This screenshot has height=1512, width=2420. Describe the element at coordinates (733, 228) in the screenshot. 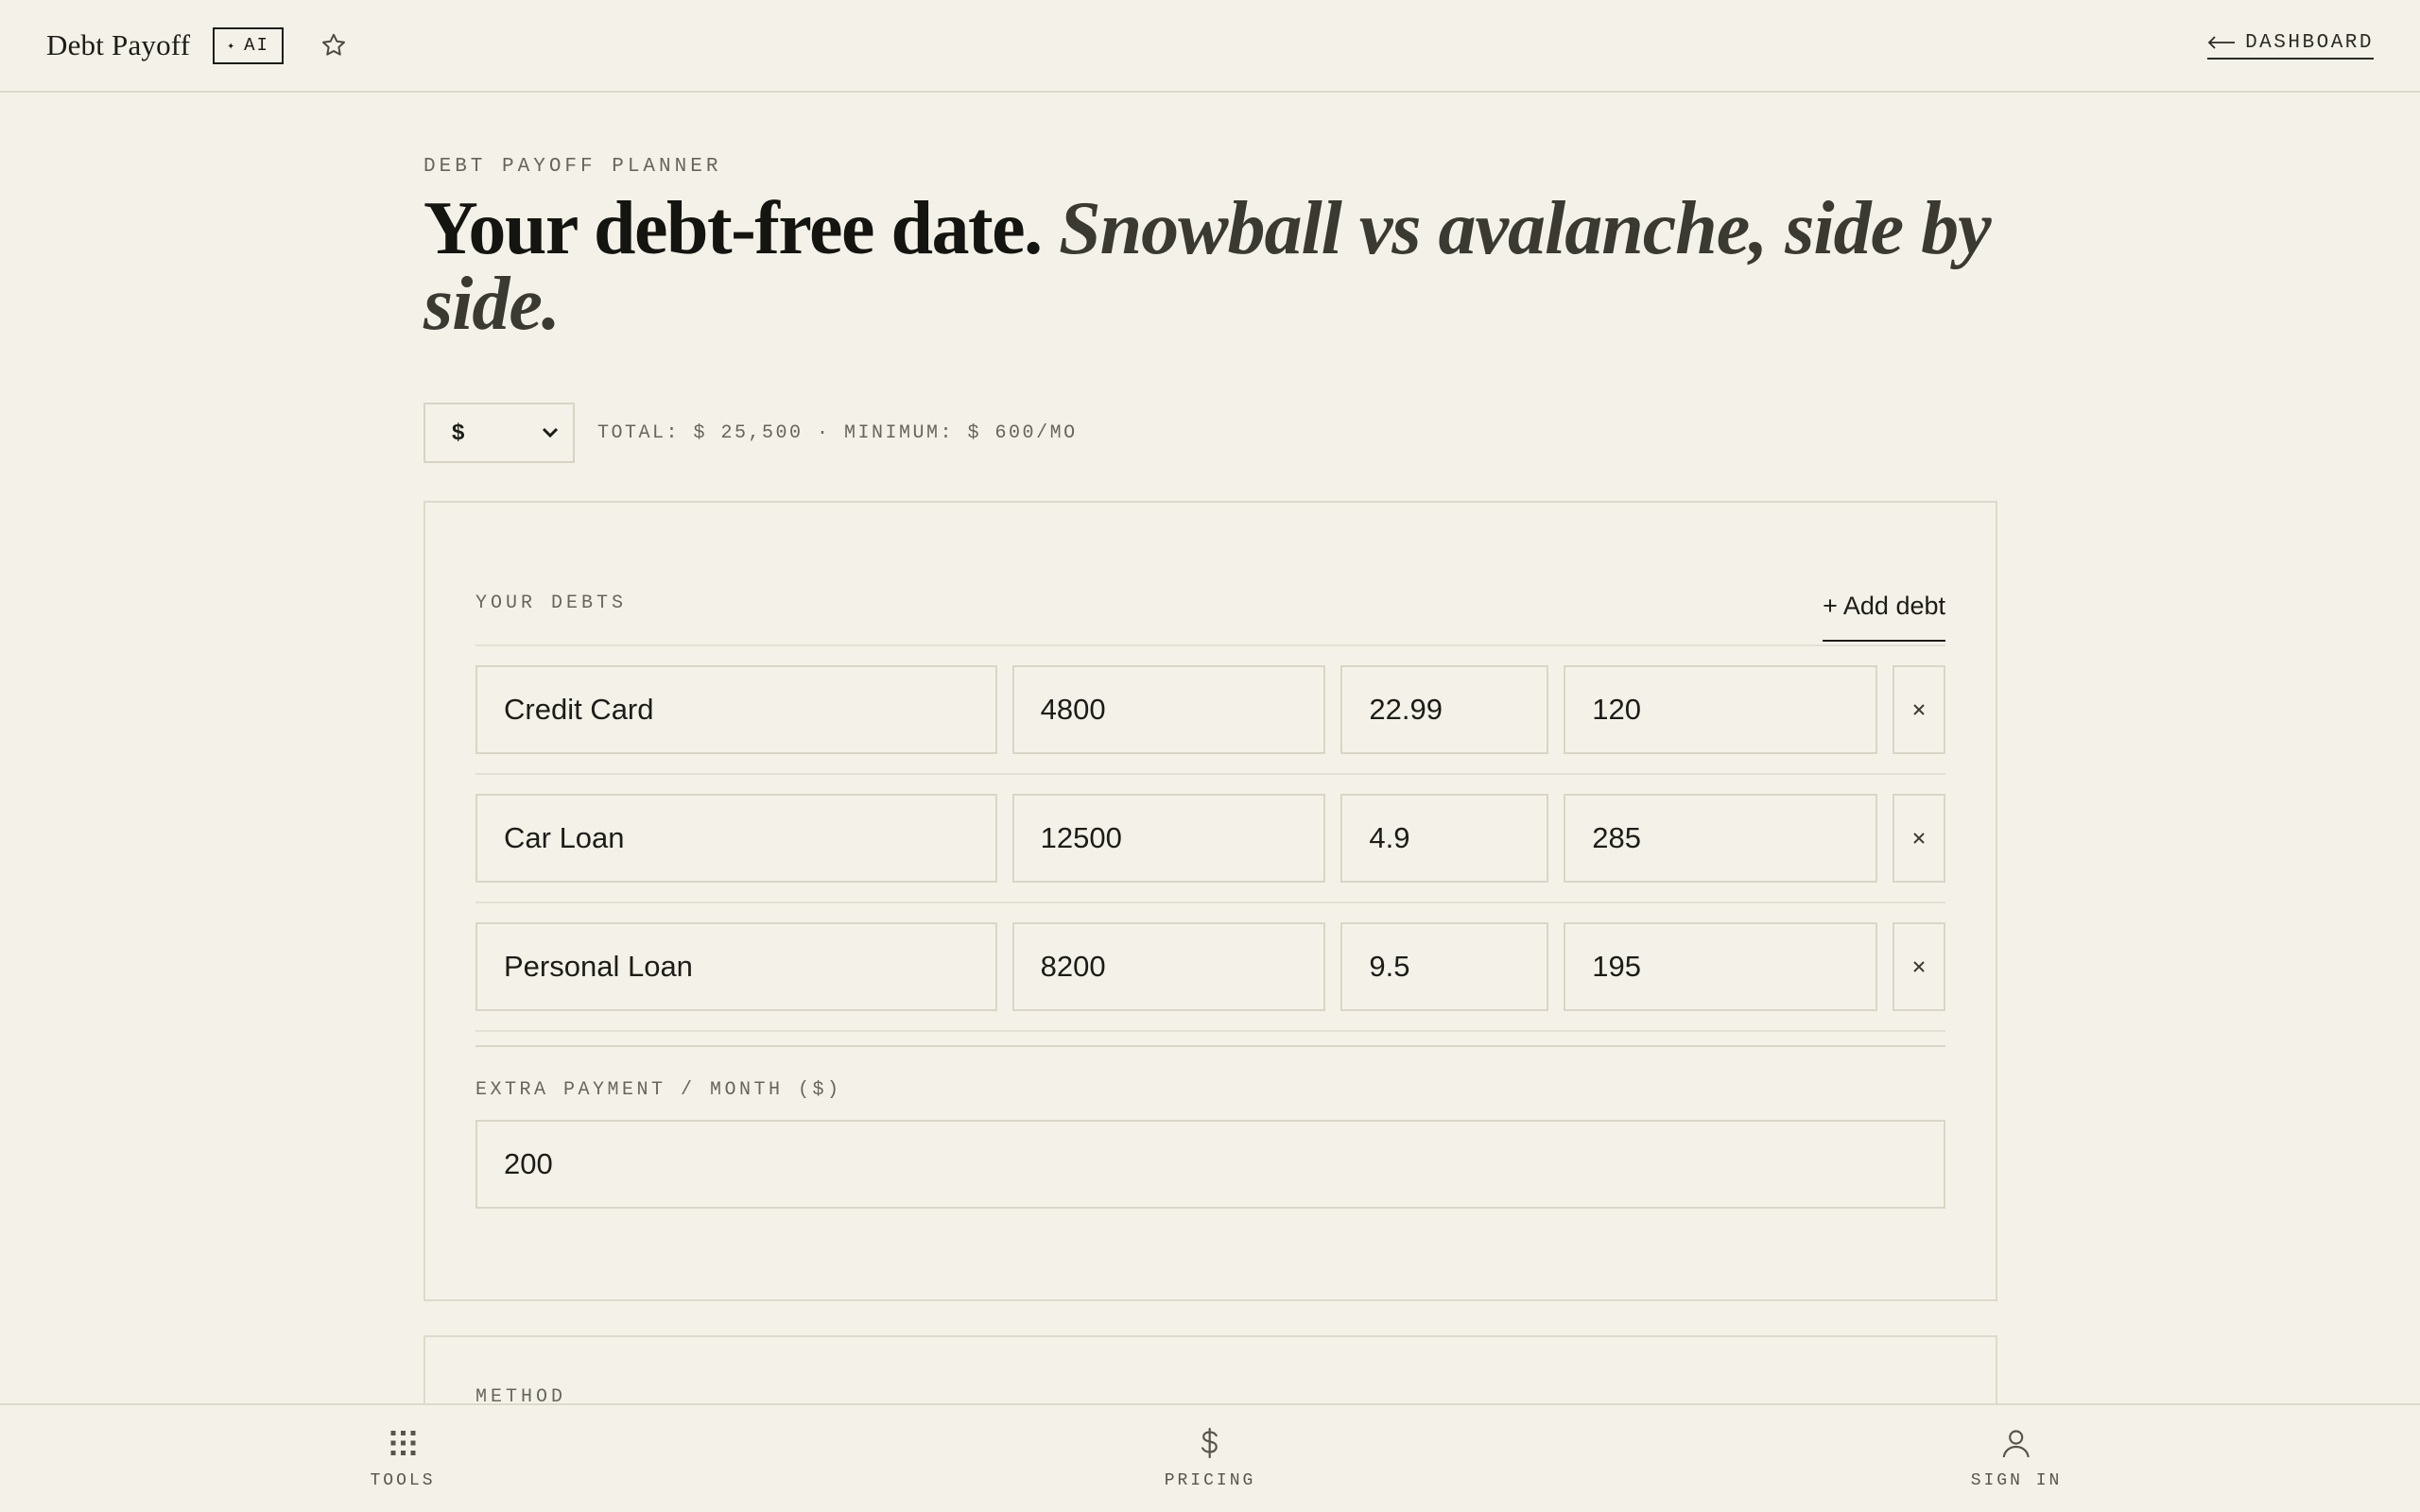

I see `headline-main: Your debt-free date.` at that location.